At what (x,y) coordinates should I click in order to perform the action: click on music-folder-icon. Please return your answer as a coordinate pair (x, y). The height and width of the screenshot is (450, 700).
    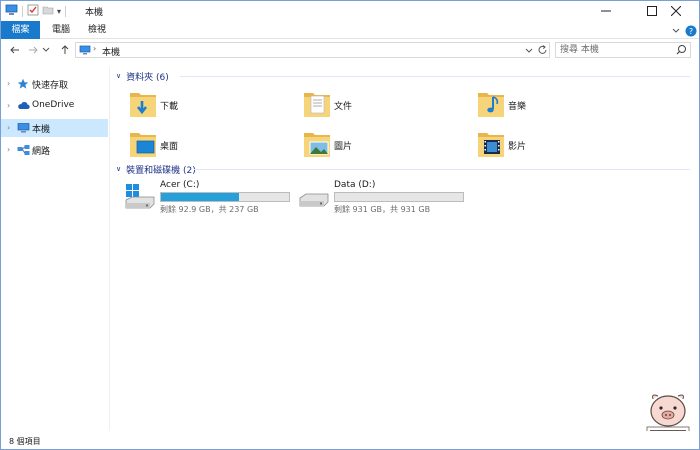
    Looking at the image, I should click on (491, 104).